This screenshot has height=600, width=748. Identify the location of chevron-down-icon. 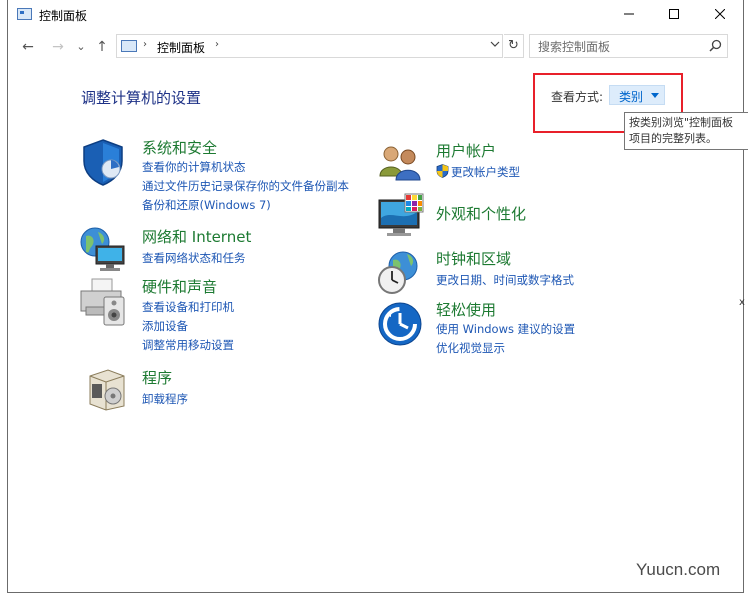
(495, 45).